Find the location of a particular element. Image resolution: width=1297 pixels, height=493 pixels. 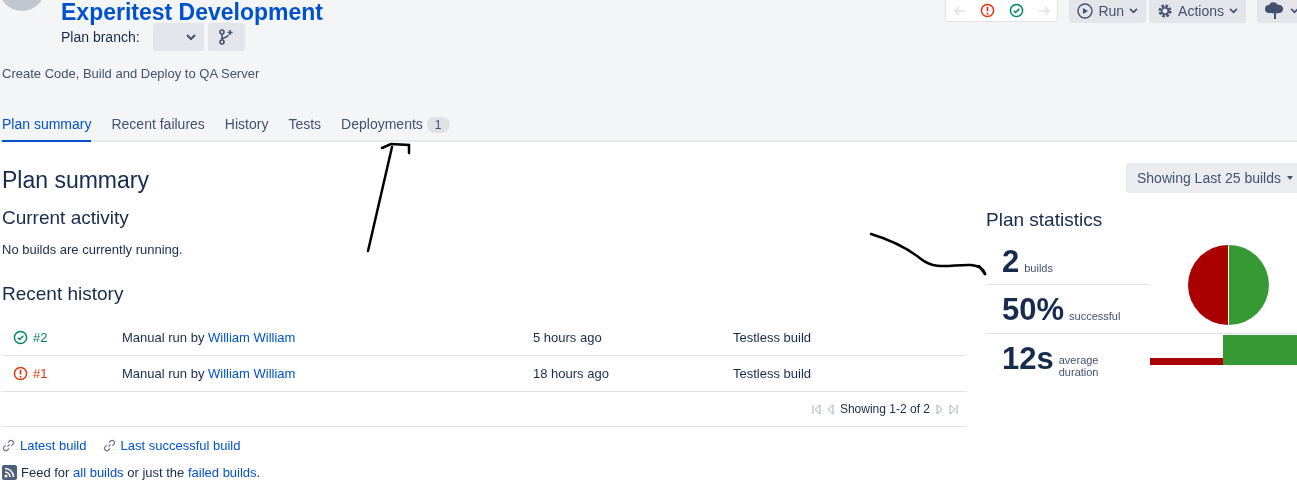

play-circle-icon is located at coordinates (1085, 11).